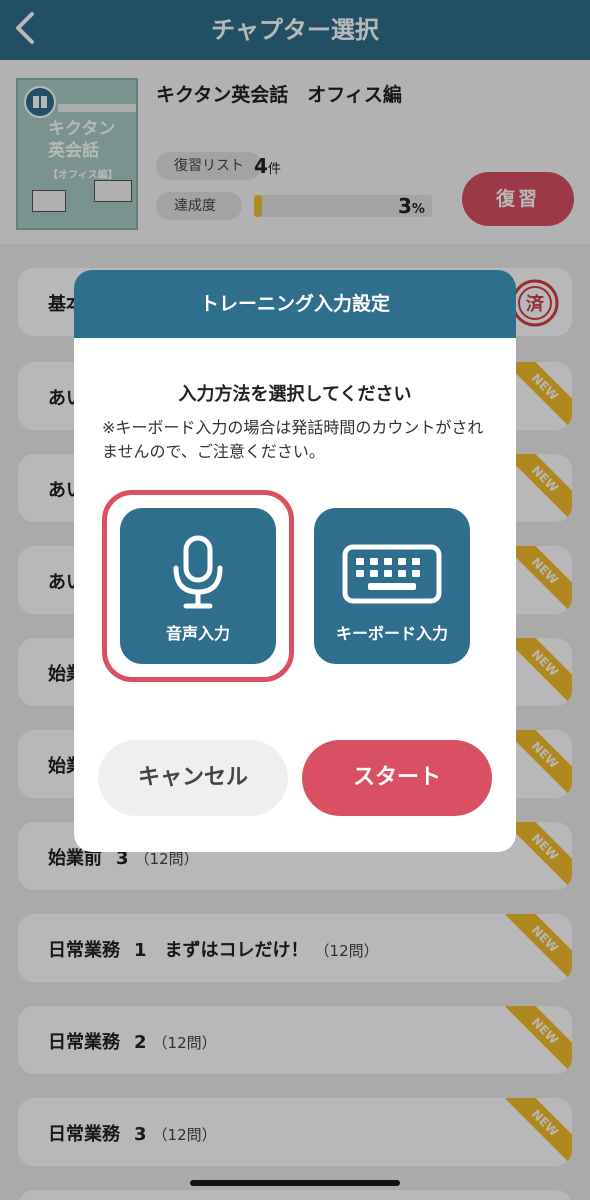 The height and width of the screenshot is (1200, 590). What do you see at coordinates (391, 633) in the screenshot?
I see `keyboard-input-label: キーボード入力` at bounding box center [391, 633].